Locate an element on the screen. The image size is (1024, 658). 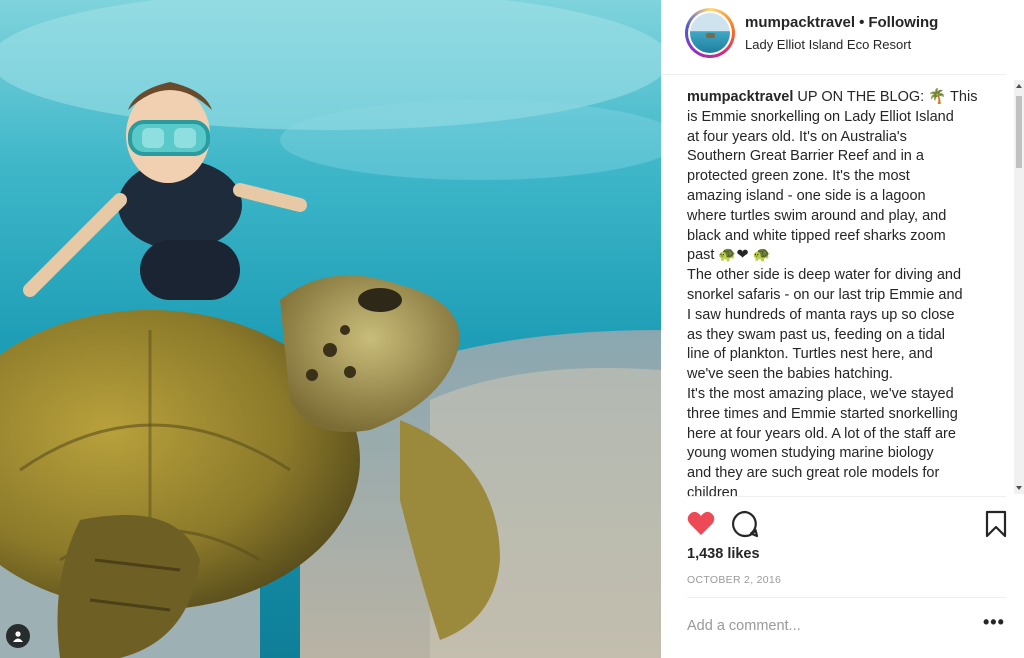
location-link: Lady Elliot Island Eco Resort is located at coordinates (828, 44).